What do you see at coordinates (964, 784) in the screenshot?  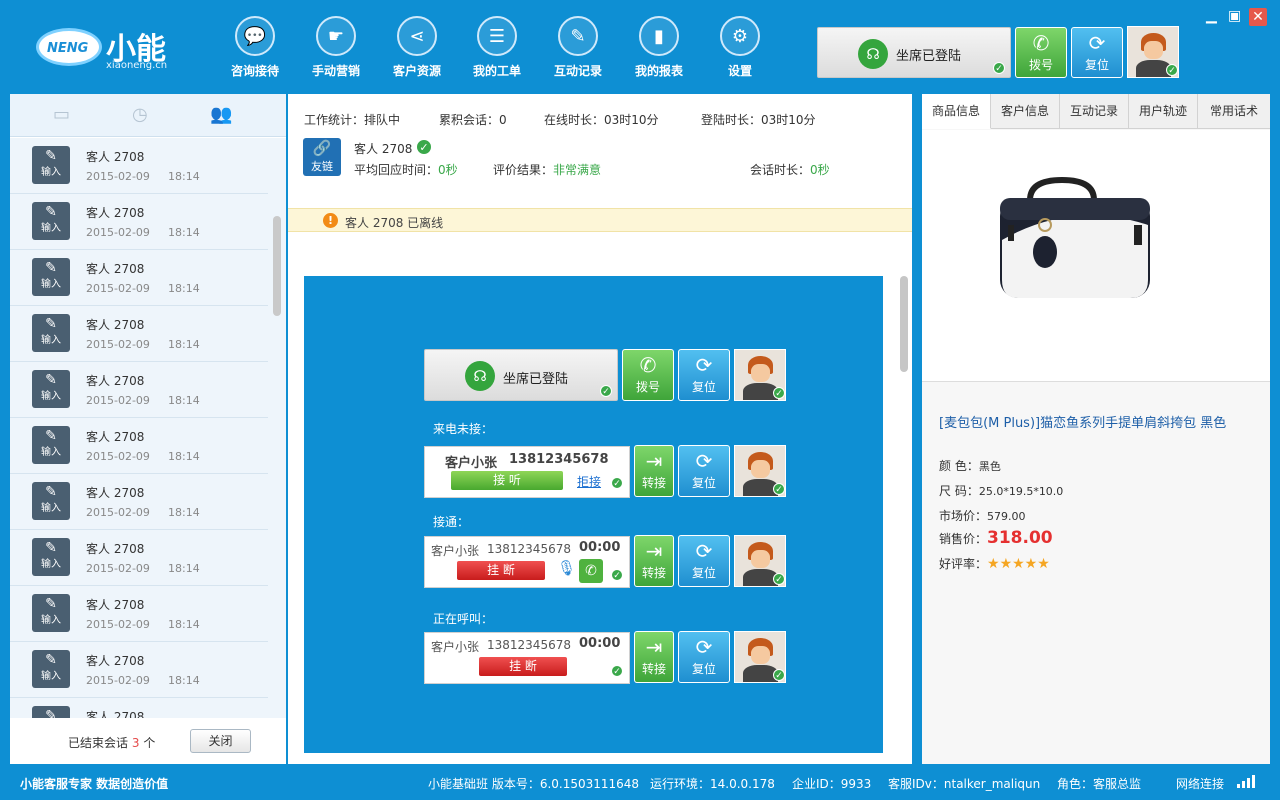 I see `agent-id: 客服IDv：ntalker_maliqun` at bounding box center [964, 784].